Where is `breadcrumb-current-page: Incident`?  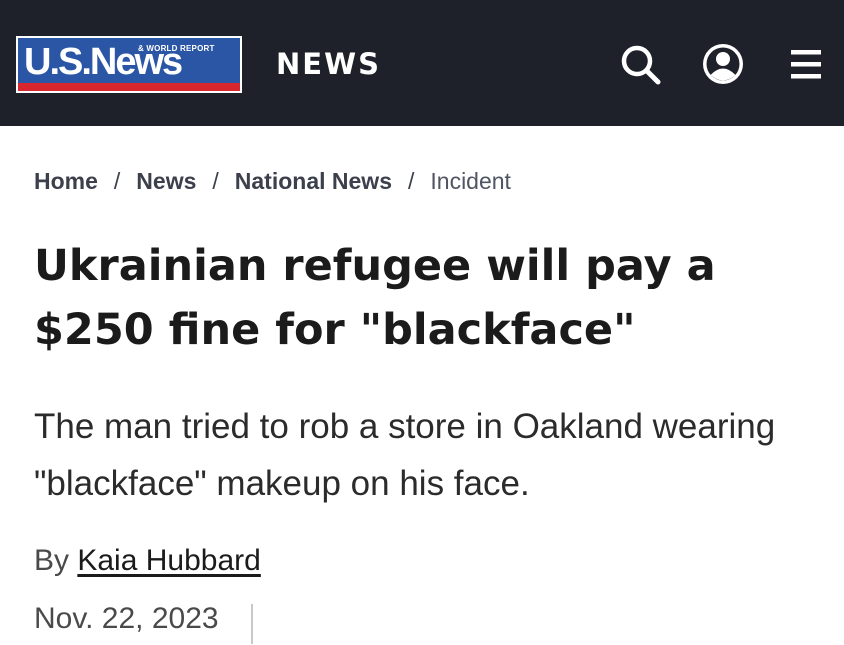
breadcrumb-current-page: Incident is located at coordinates (470, 180).